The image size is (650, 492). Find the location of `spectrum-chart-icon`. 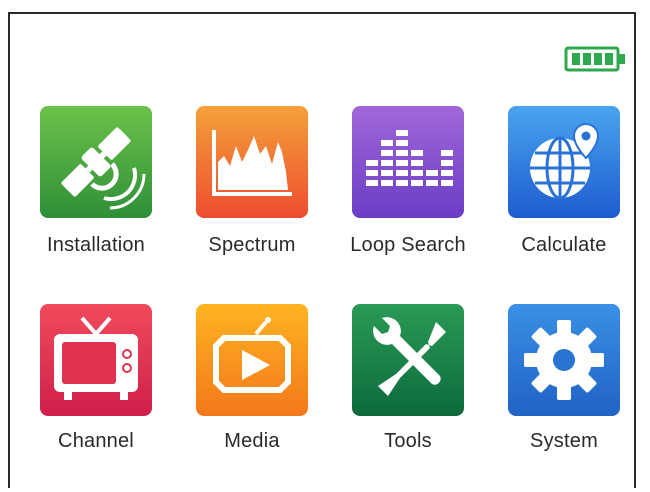

spectrum-chart-icon is located at coordinates (252, 162).